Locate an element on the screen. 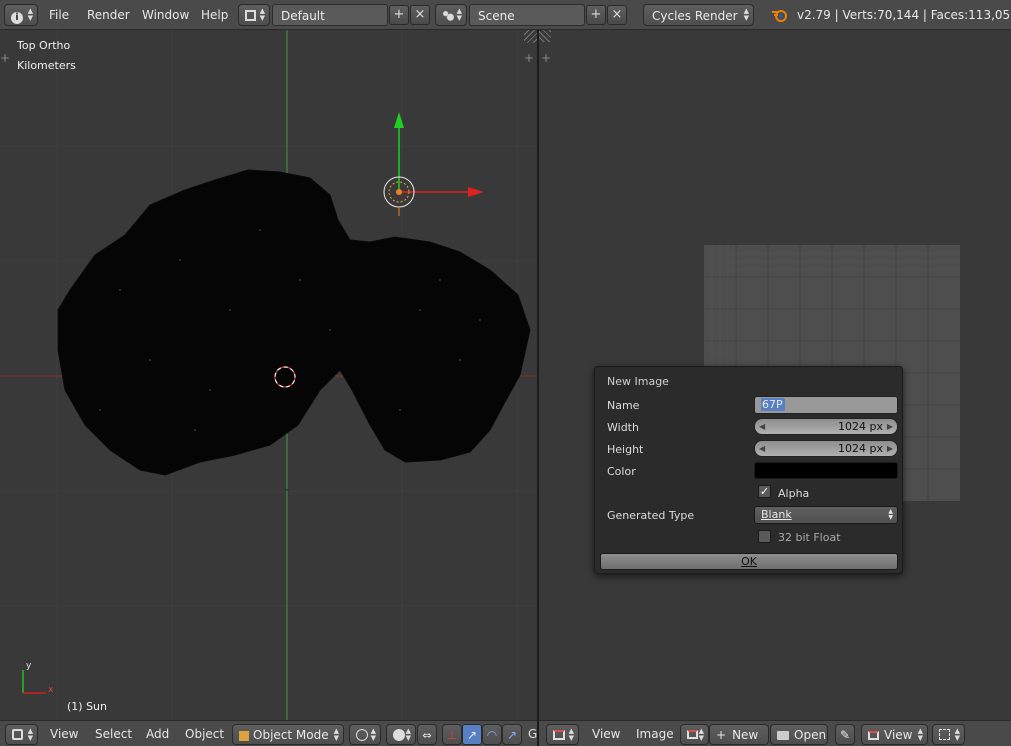 The width and height of the screenshot is (1011, 746). menu-render: Render is located at coordinates (108, 15).